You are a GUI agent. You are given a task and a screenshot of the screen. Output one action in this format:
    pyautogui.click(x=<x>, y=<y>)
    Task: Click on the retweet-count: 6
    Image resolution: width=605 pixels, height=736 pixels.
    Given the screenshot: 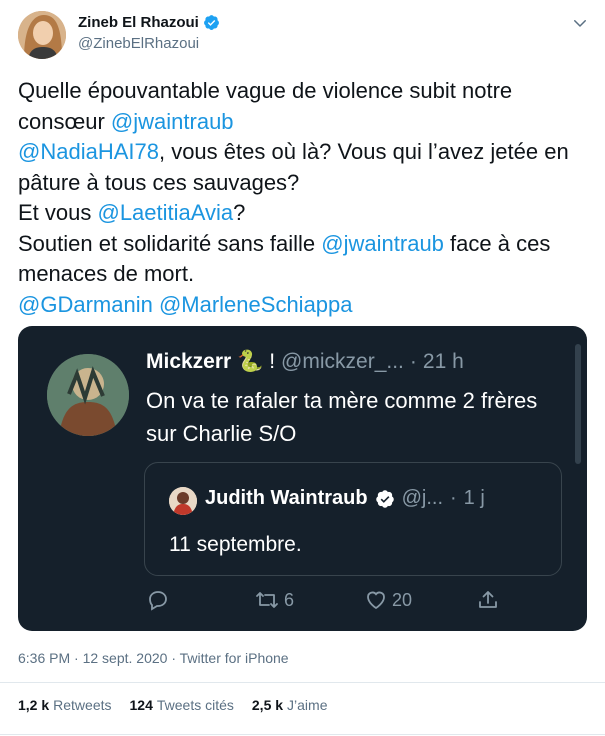 What is the action you would take?
    pyautogui.click(x=289, y=599)
    